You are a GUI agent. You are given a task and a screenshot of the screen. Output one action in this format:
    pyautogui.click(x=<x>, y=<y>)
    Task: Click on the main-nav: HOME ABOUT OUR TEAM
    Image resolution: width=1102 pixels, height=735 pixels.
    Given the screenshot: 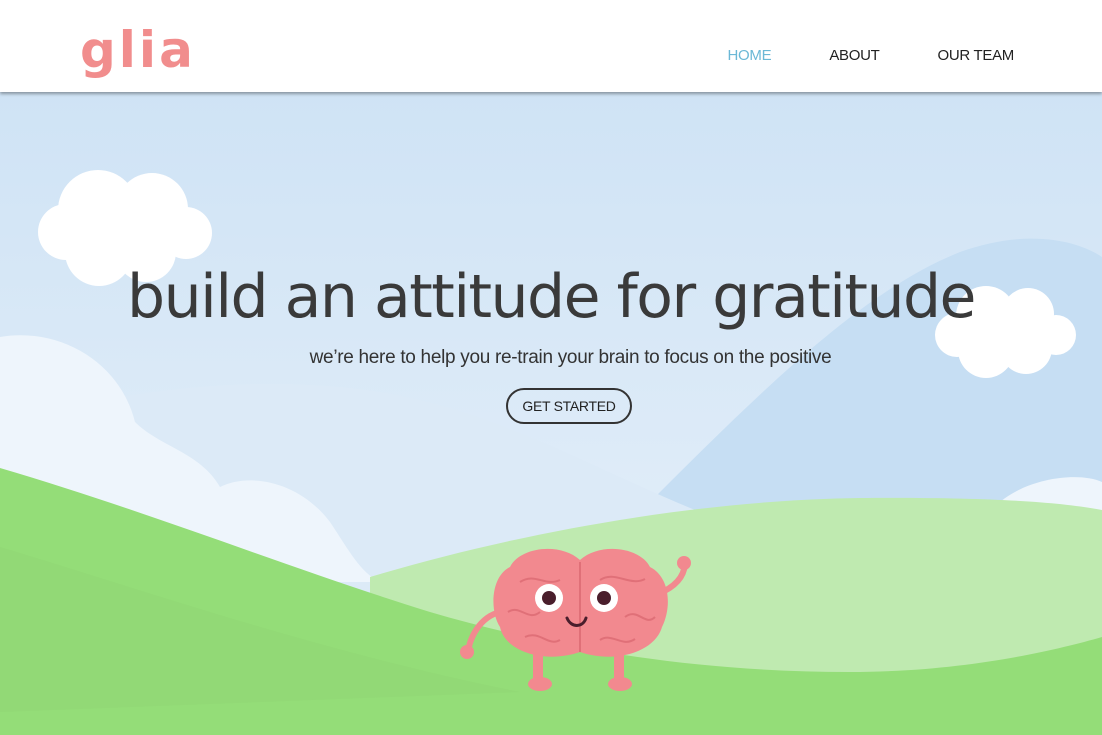 What is the action you would take?
    pyautogui.click(x=871, y=55)
    